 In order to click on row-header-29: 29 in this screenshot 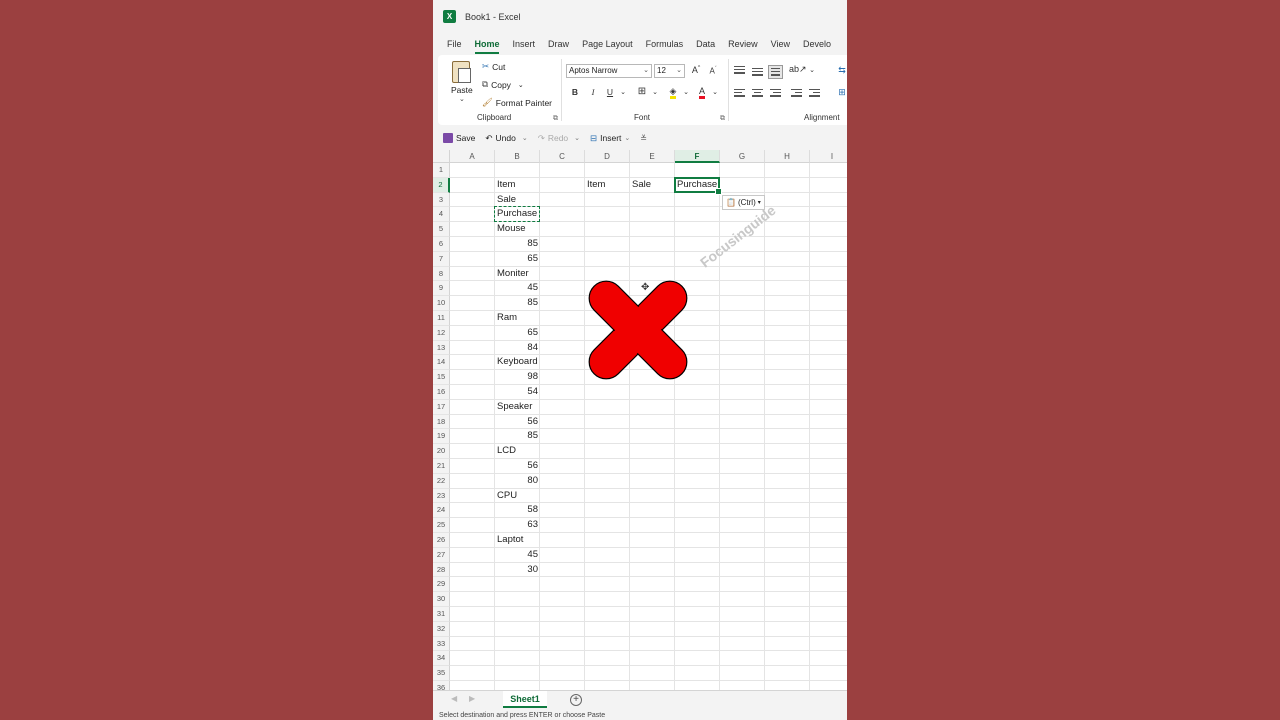, I will do `click(441, 585)`.